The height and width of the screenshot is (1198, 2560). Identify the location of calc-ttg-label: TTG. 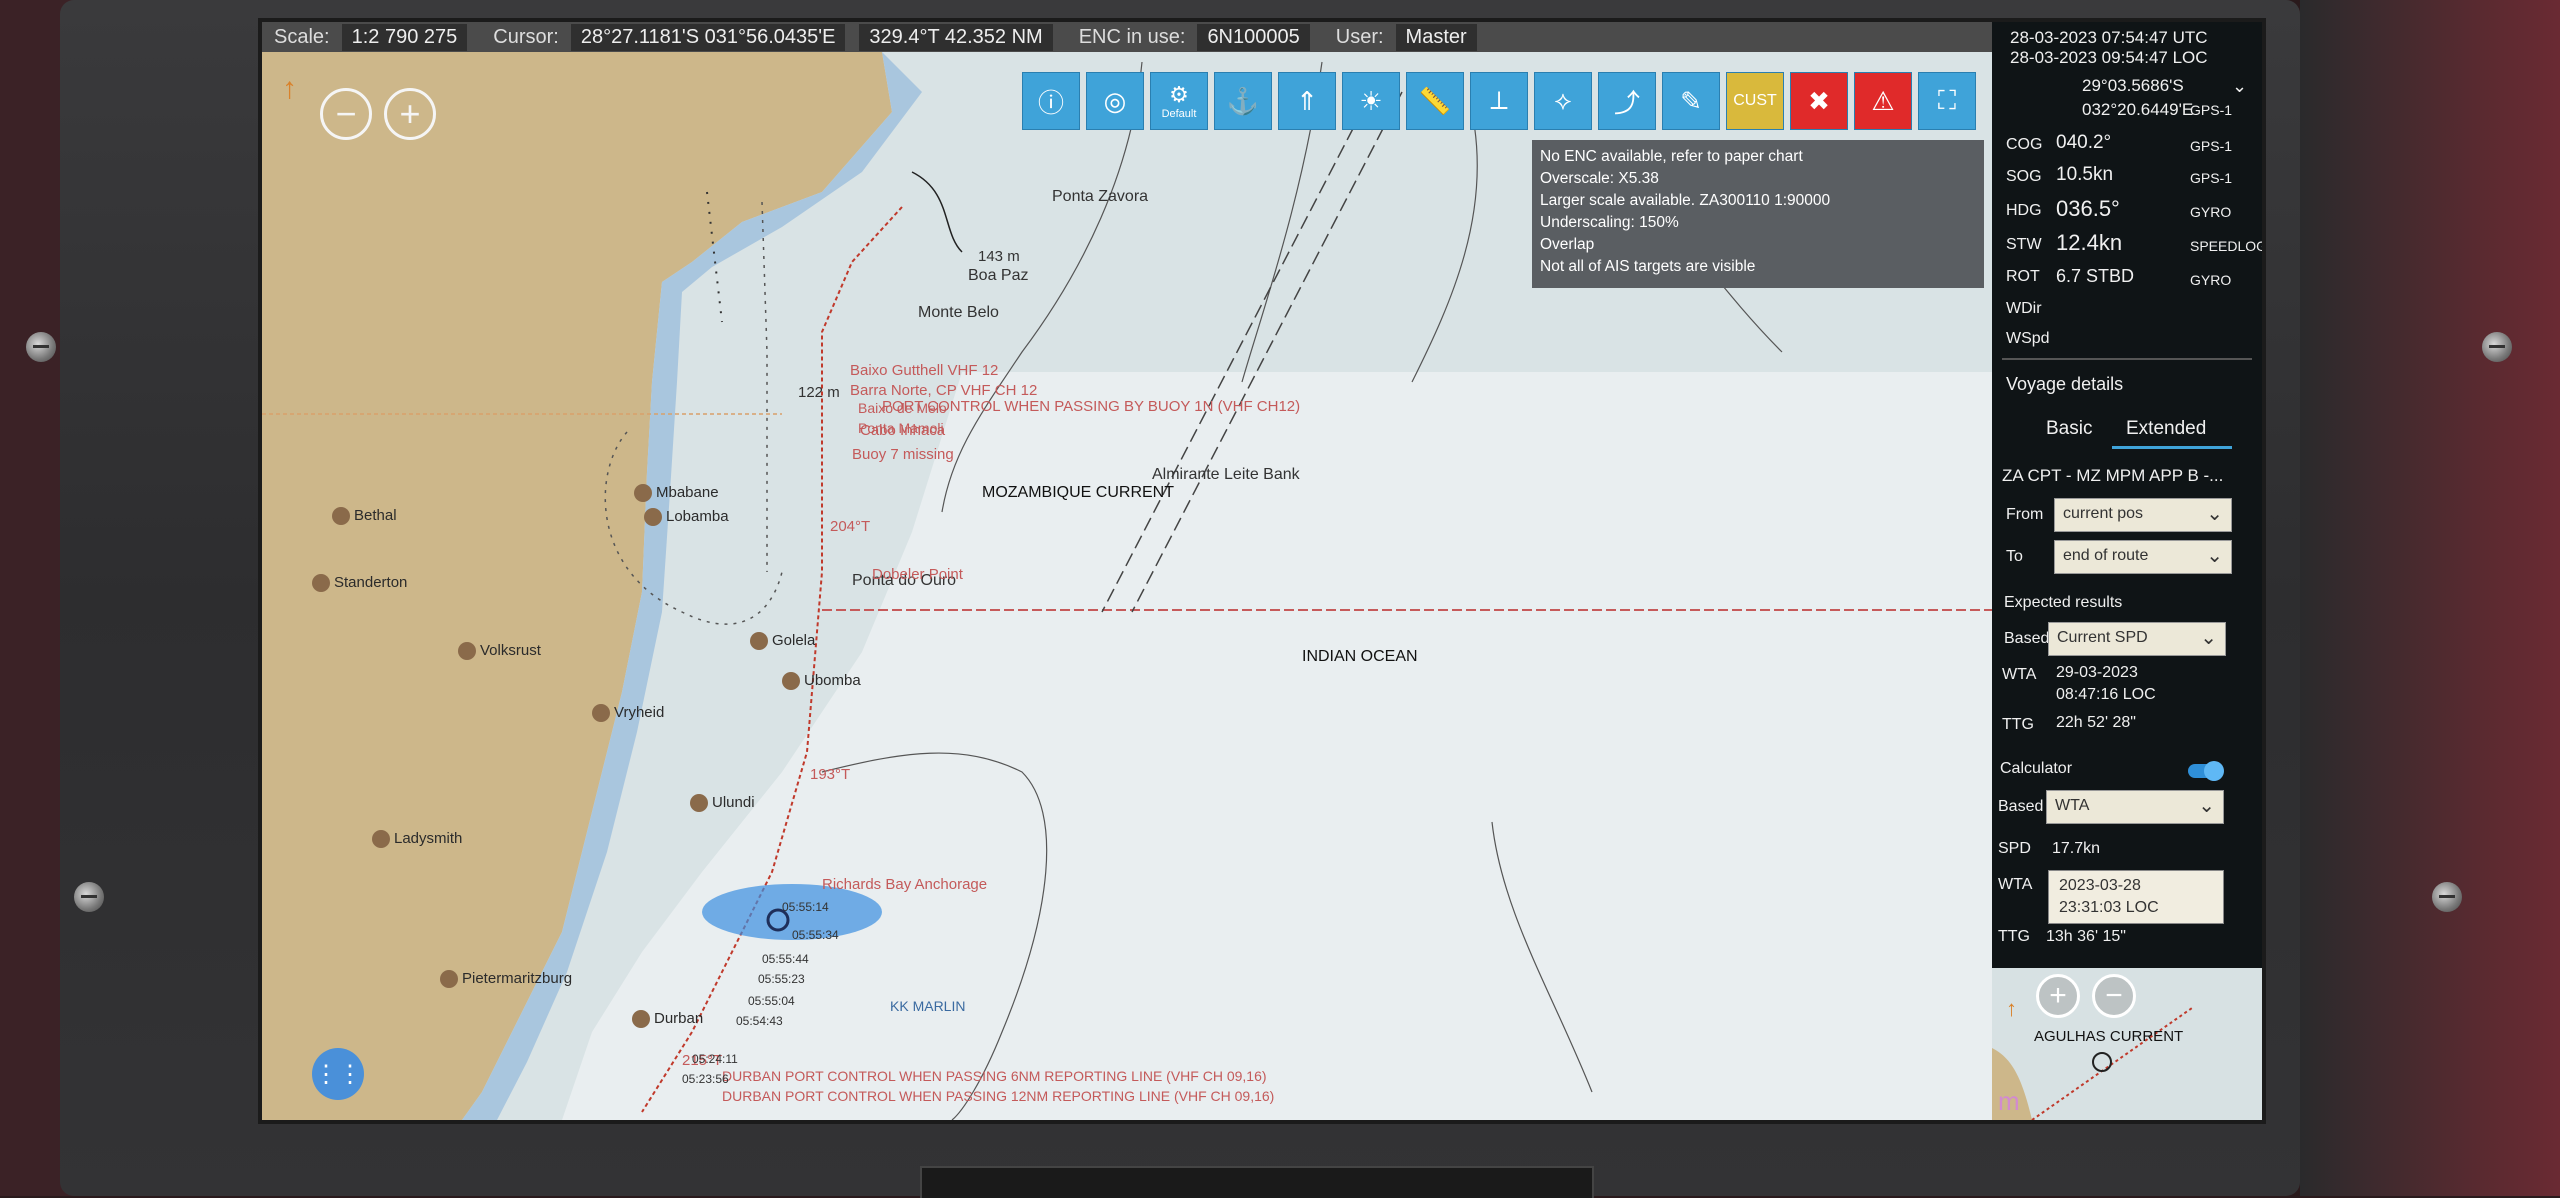
(2014, 936).